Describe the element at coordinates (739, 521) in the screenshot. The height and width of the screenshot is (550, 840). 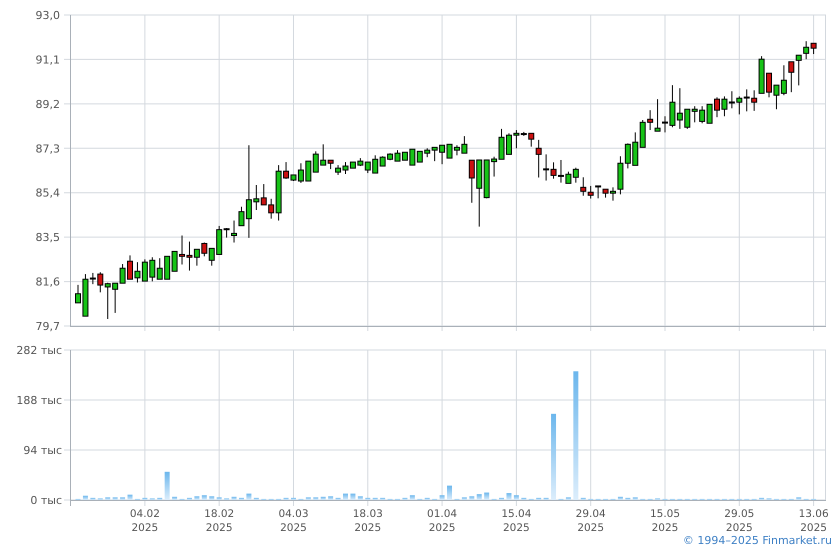
I see `axis-label: 29.05 2025` at that location.